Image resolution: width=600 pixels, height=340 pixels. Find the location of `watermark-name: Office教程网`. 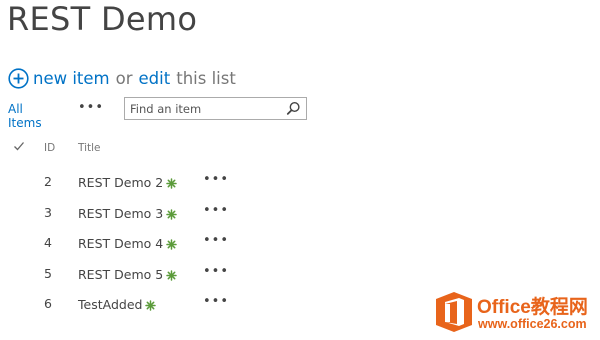

watermark-name: Office教程网 is located at coordinates (532, 307).